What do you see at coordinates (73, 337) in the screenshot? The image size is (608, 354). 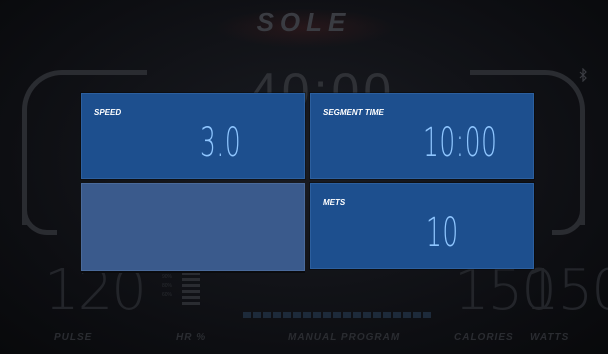 I see `pulse-label: PULSE` at bounding box center [73, 337].